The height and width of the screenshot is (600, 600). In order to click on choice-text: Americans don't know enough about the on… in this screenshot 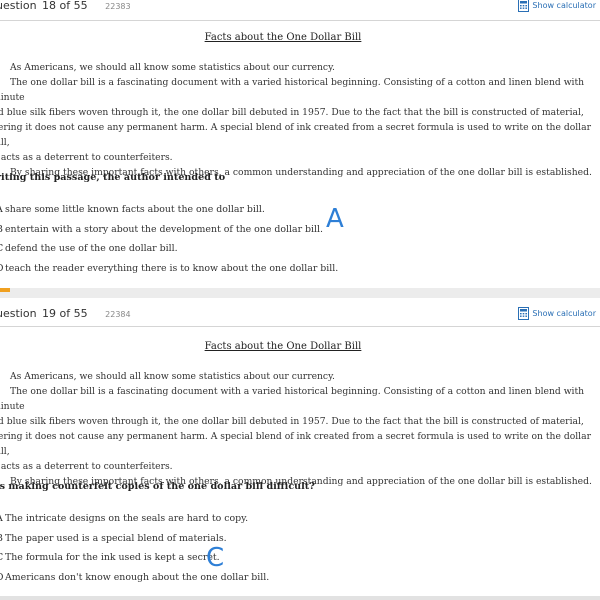, I will do `click(137, 577)`.